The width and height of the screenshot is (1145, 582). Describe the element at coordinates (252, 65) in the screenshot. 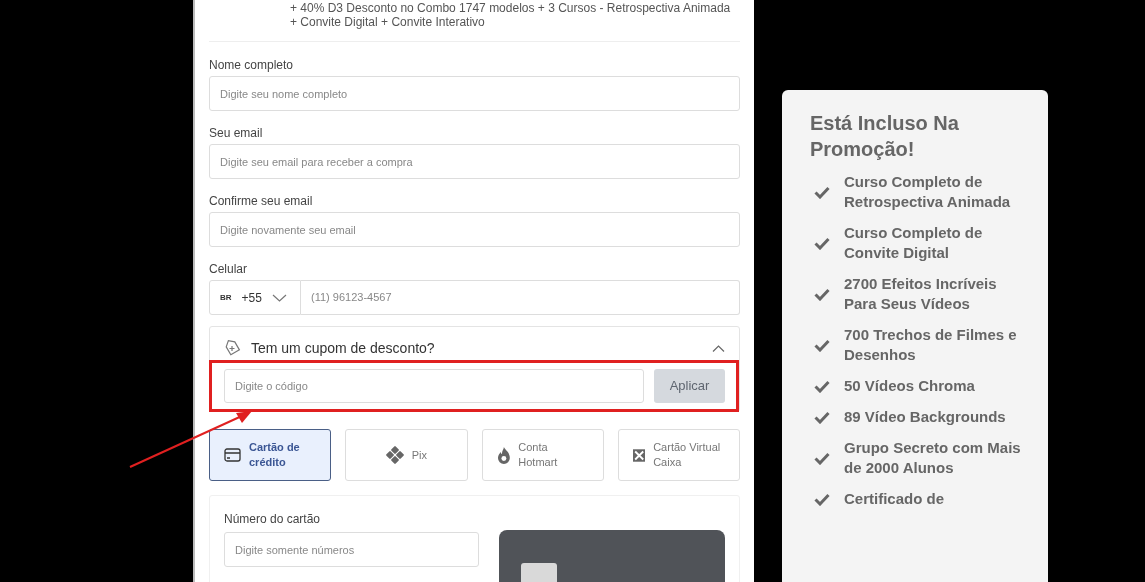

I see `field-label: Nome completo` at that location.